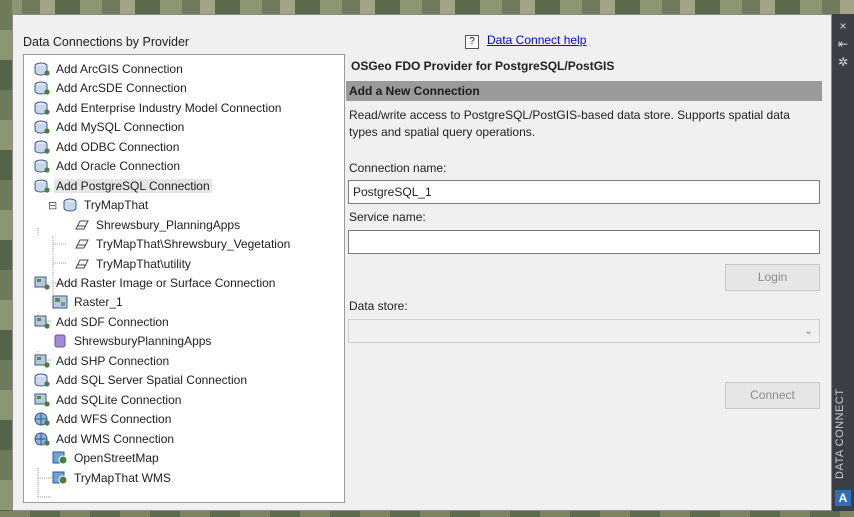  I want to click on tree-item: Add SQL Server Spatial Connection, so click(141, 380).